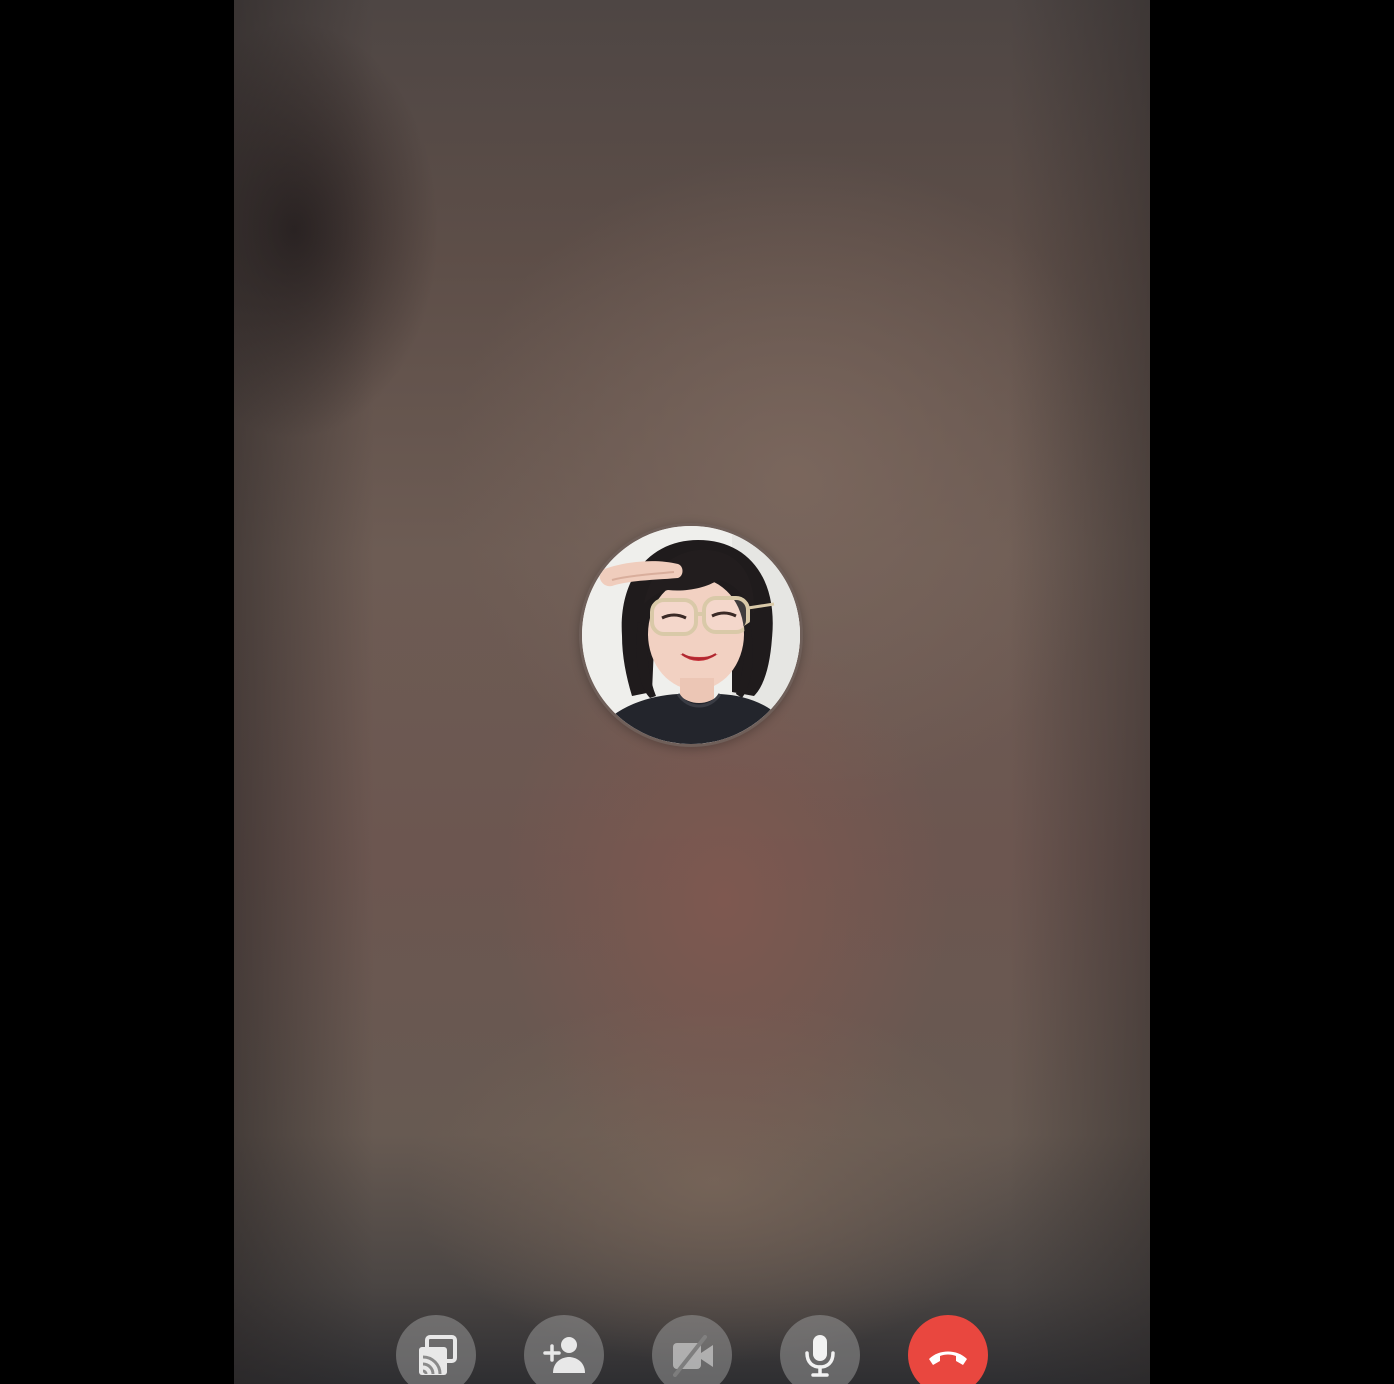 The image size is (1394, 1384). I want to click on background-shade-left, so click(304, 692).